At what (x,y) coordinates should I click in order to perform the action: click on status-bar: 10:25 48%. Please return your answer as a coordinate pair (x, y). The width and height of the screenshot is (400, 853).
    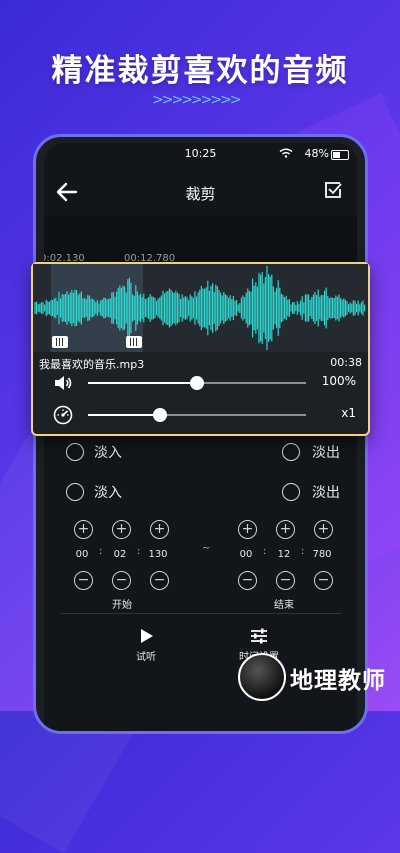
    Looking at the image, I should click on (200, 156).